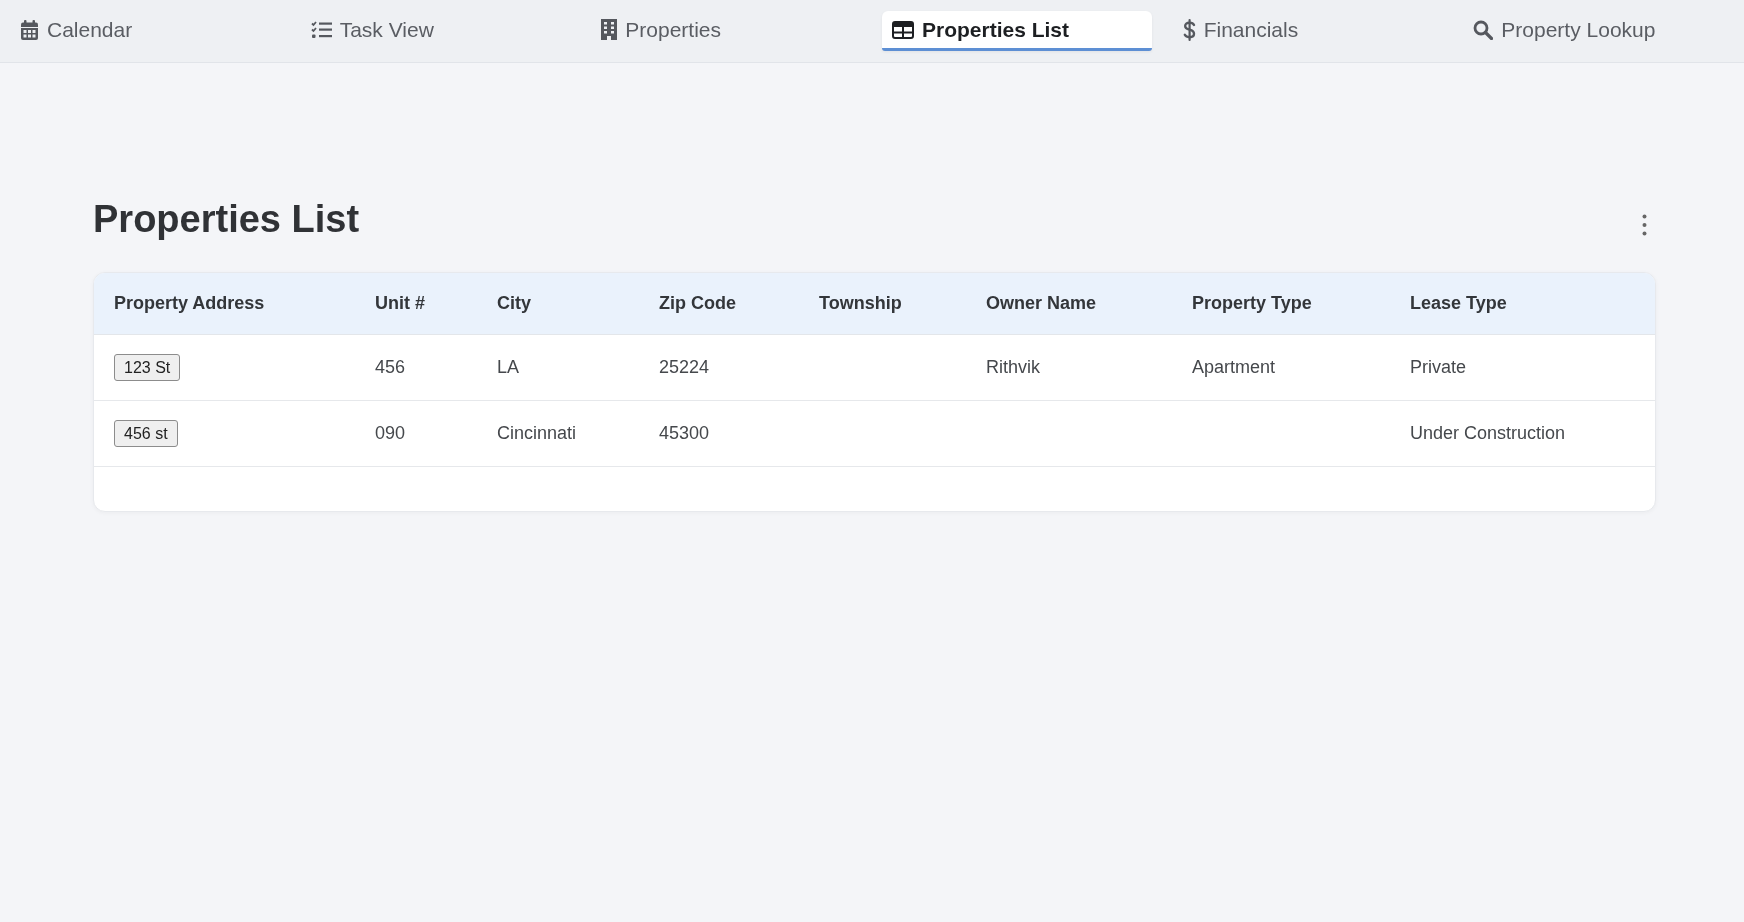 The width and height of the screenshot is (1744, 922). What do you see at coordinates (1458, 302) in the screenshot?
I see `column-header: Lease Type` at bounding box center [1458, 302].